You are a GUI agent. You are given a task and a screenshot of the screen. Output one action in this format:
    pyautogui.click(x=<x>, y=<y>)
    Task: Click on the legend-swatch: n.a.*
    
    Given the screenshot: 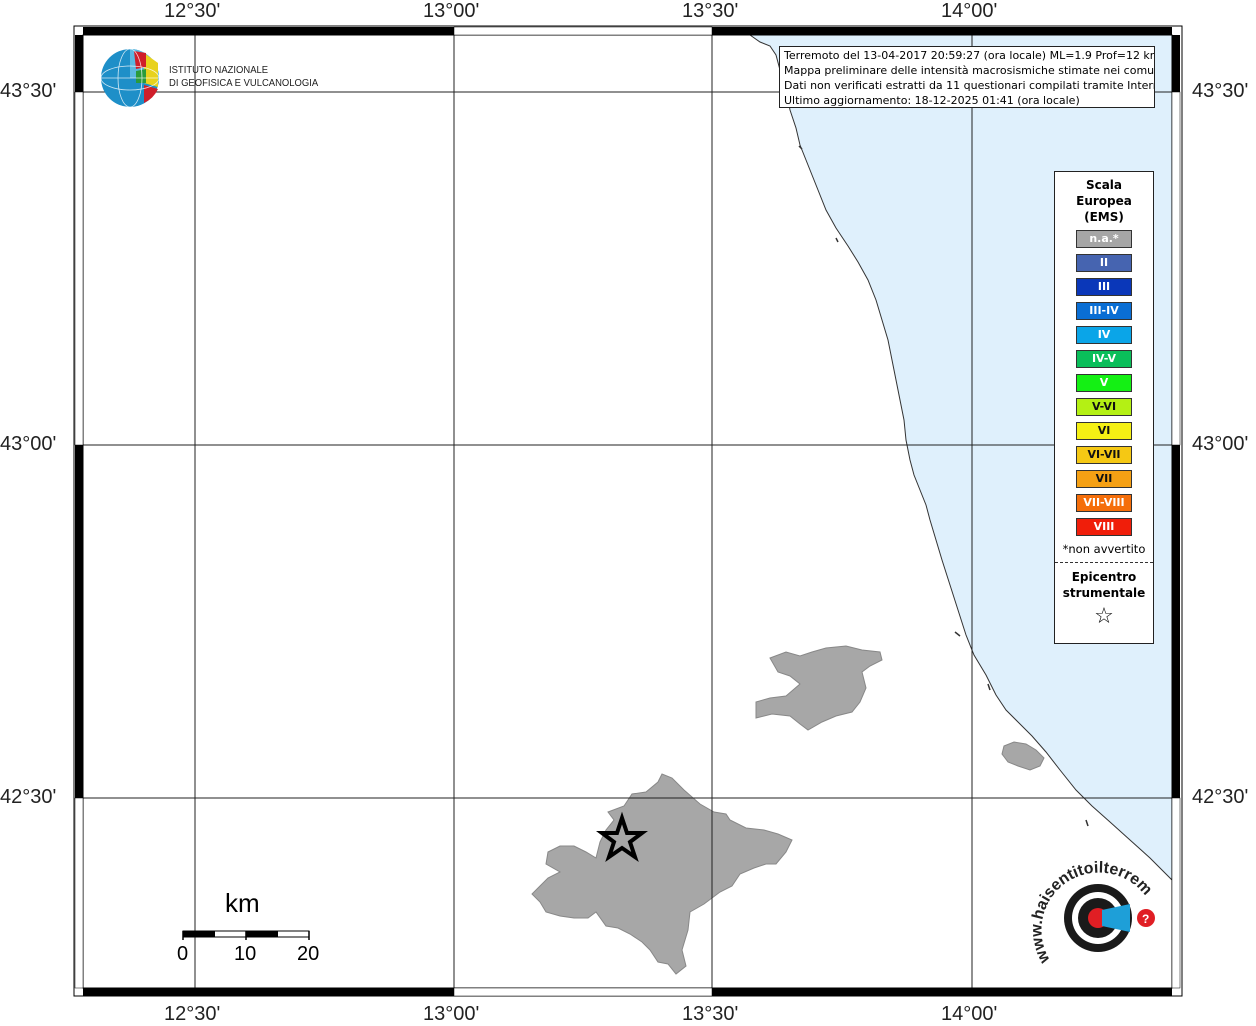 What is the action you would take?
    pyautogui.click(x=1104, y=239)
    